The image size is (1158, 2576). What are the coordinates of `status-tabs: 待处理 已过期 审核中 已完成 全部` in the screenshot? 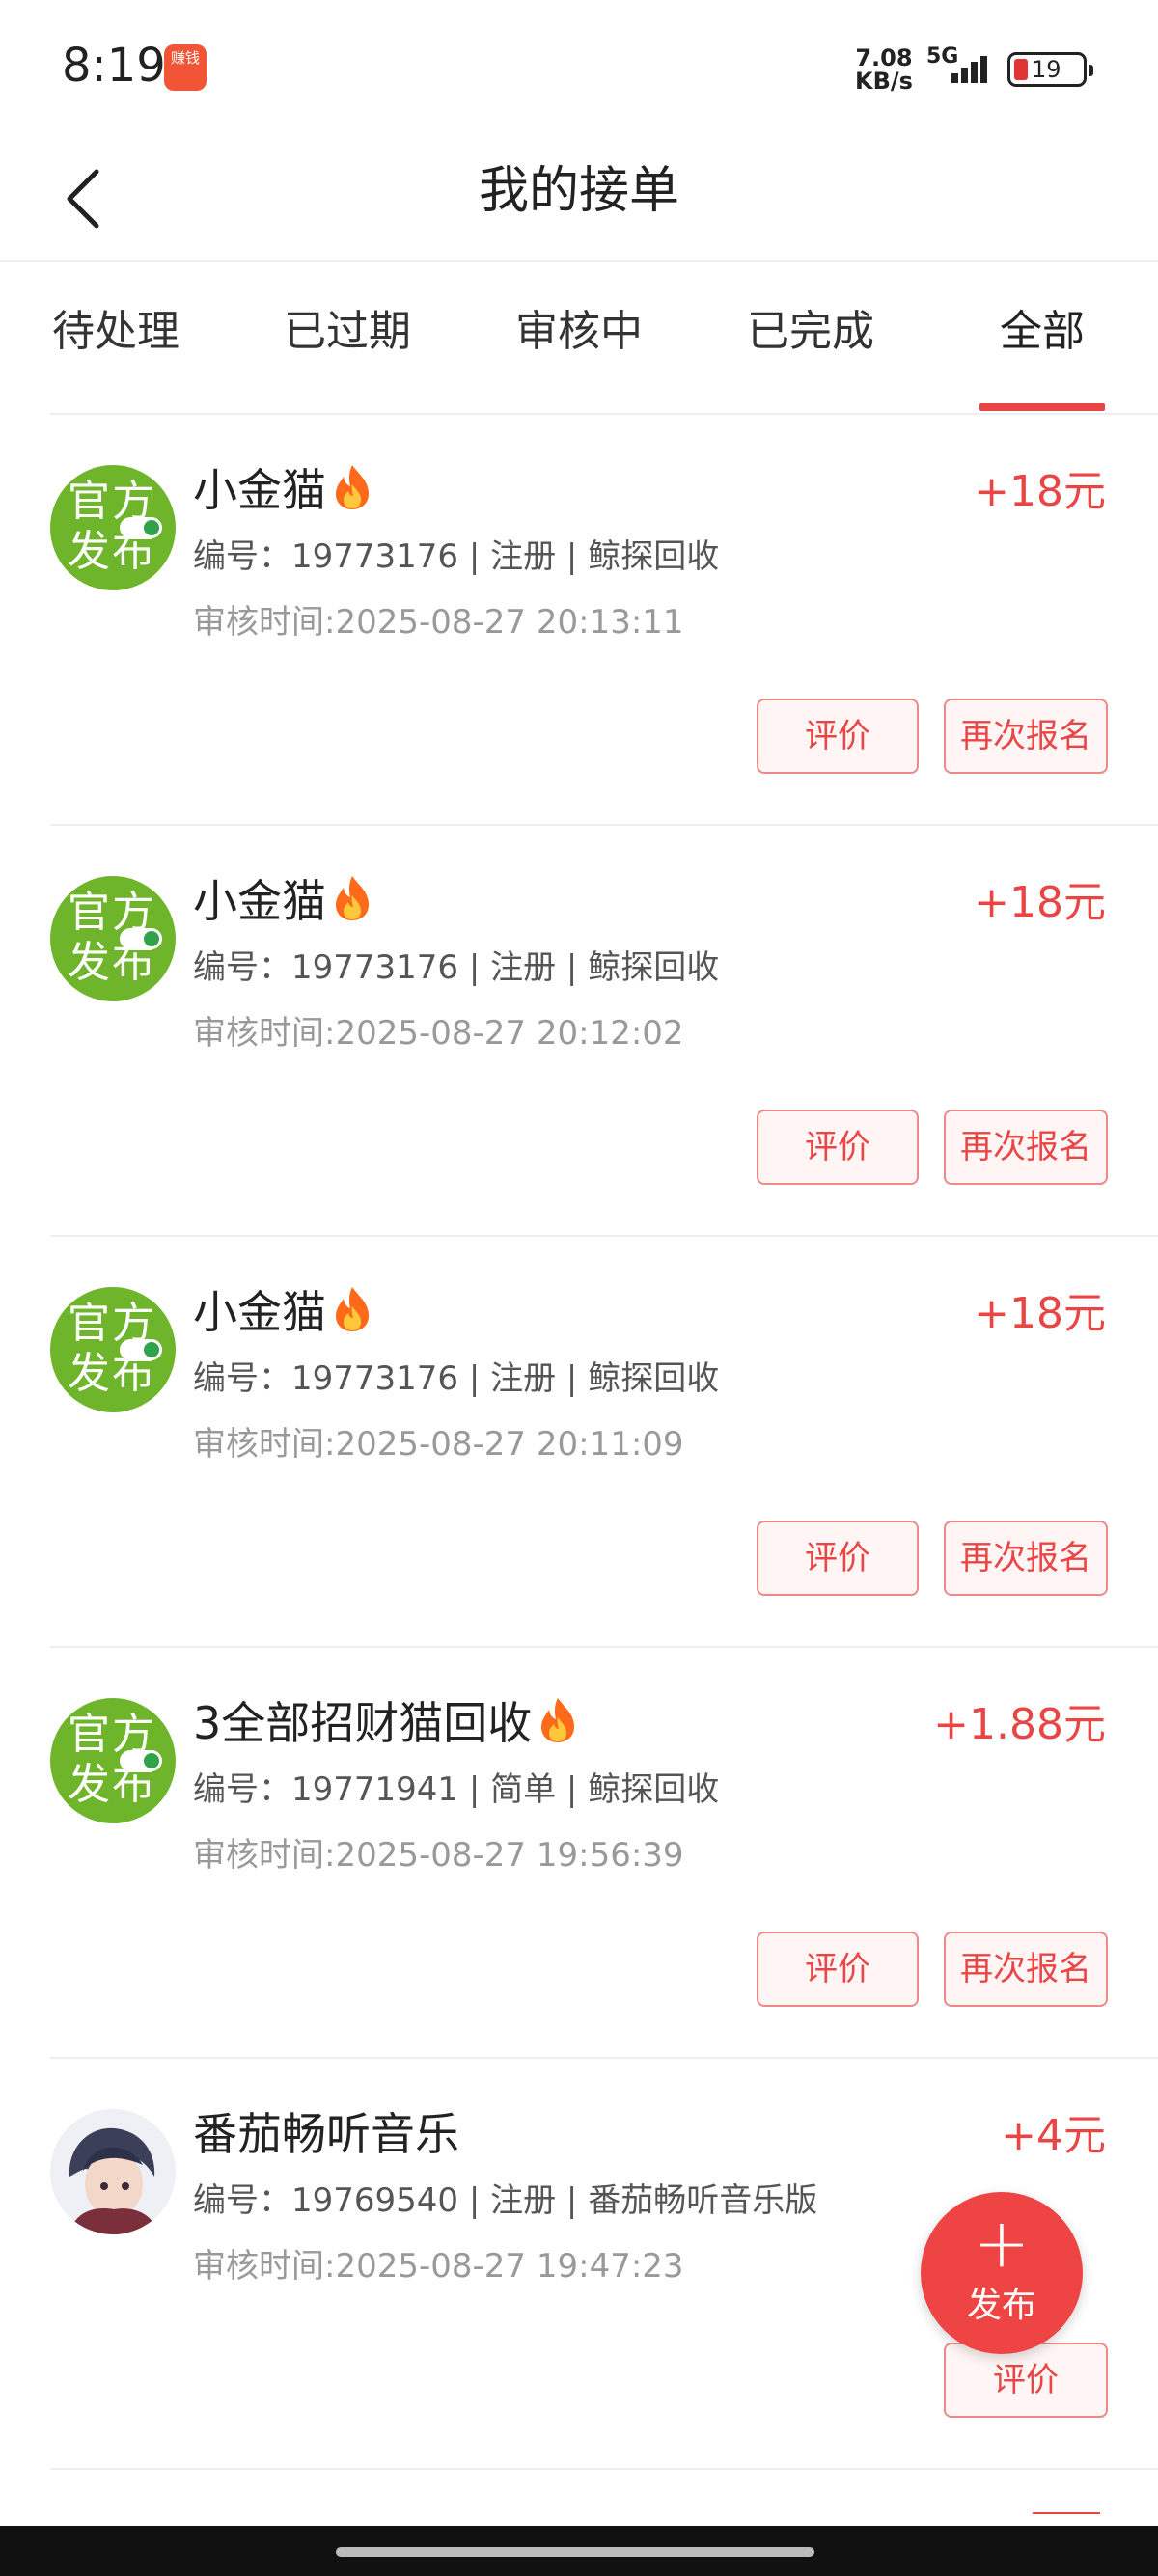 It's located at (579, 339).